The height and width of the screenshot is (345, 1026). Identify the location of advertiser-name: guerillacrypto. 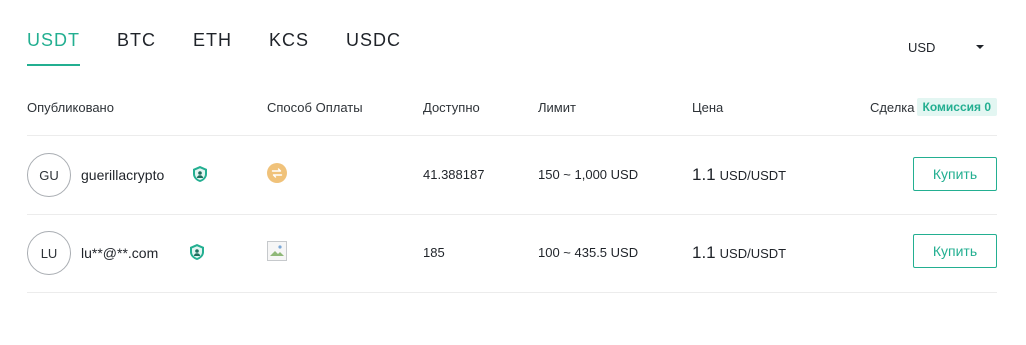
(122, 175).